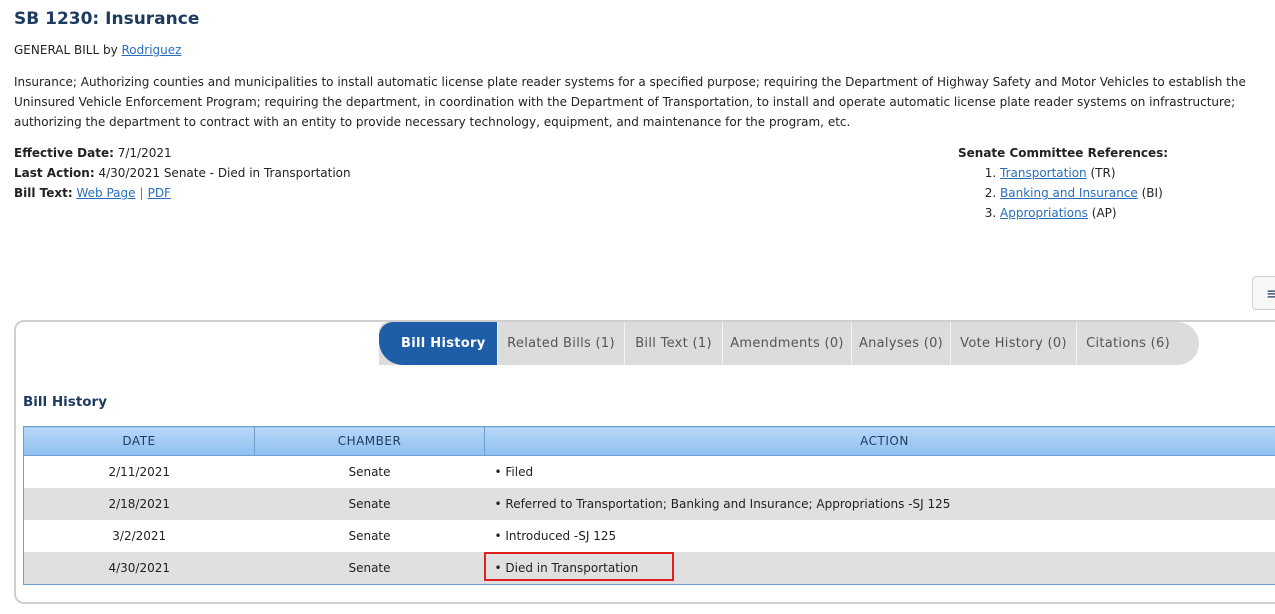 The height and width of the screenshot is (614, 1275). What do you see at coordinates (438, 343) in the screenshot?
I see `tab-bill-history: Bill History` at bounding box center [438, 343].